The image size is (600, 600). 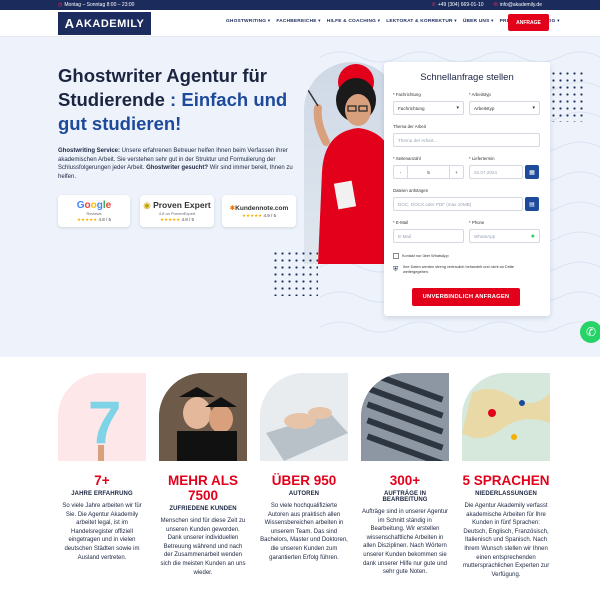 What do you see at coordinates (177, 204) in the screenshot?
I see `provenexpert-logo: ◉ Proven Expert` at bounding box center [177, 204].